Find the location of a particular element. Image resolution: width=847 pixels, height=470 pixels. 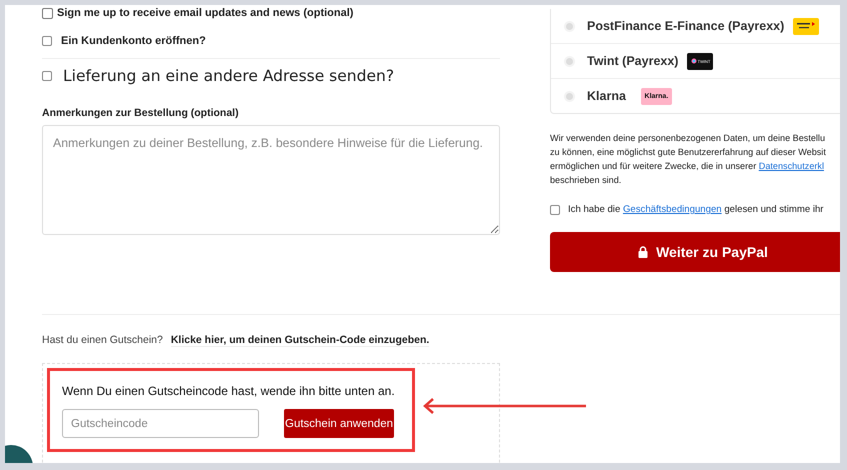

coupon-field: Gutscheincode is located at coordinates (160, 423).